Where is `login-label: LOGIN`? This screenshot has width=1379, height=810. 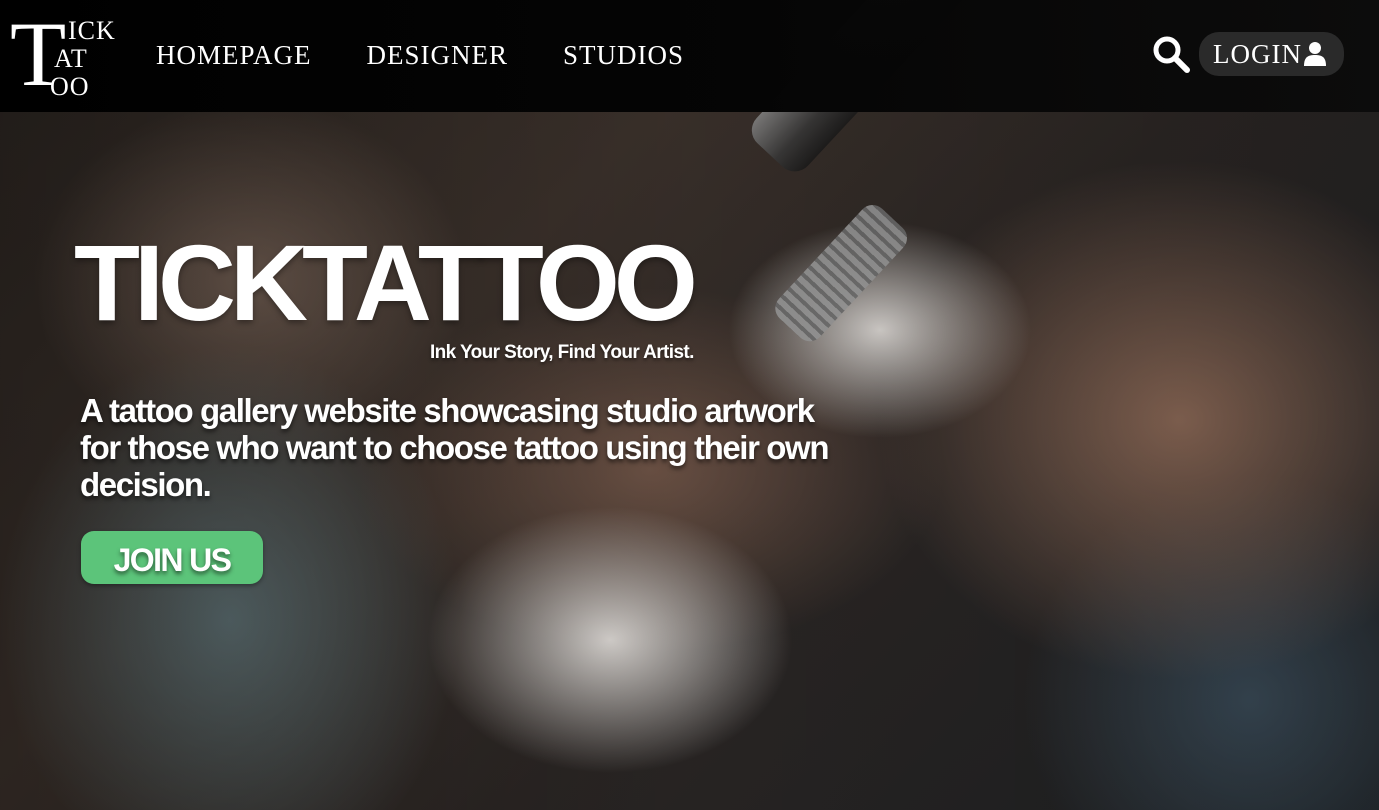 login-label: LOGIN is located at coordinates (1257, 53).